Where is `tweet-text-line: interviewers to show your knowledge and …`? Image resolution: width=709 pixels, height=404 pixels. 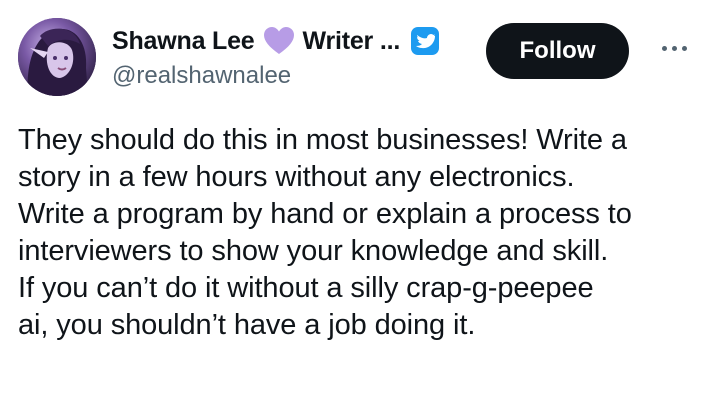
tweet-text-line: interviewers to show your knowledge and … is located at coordinates (313, 251).